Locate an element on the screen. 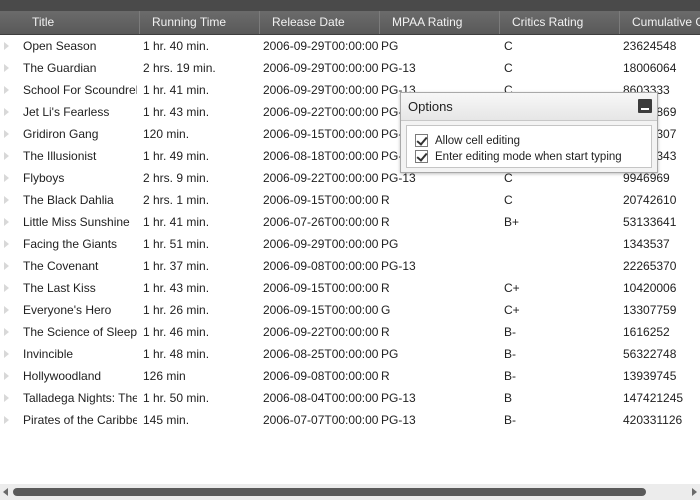  cell-running-time: 1 hr. 50 min. is located at coordinates (200, 398).